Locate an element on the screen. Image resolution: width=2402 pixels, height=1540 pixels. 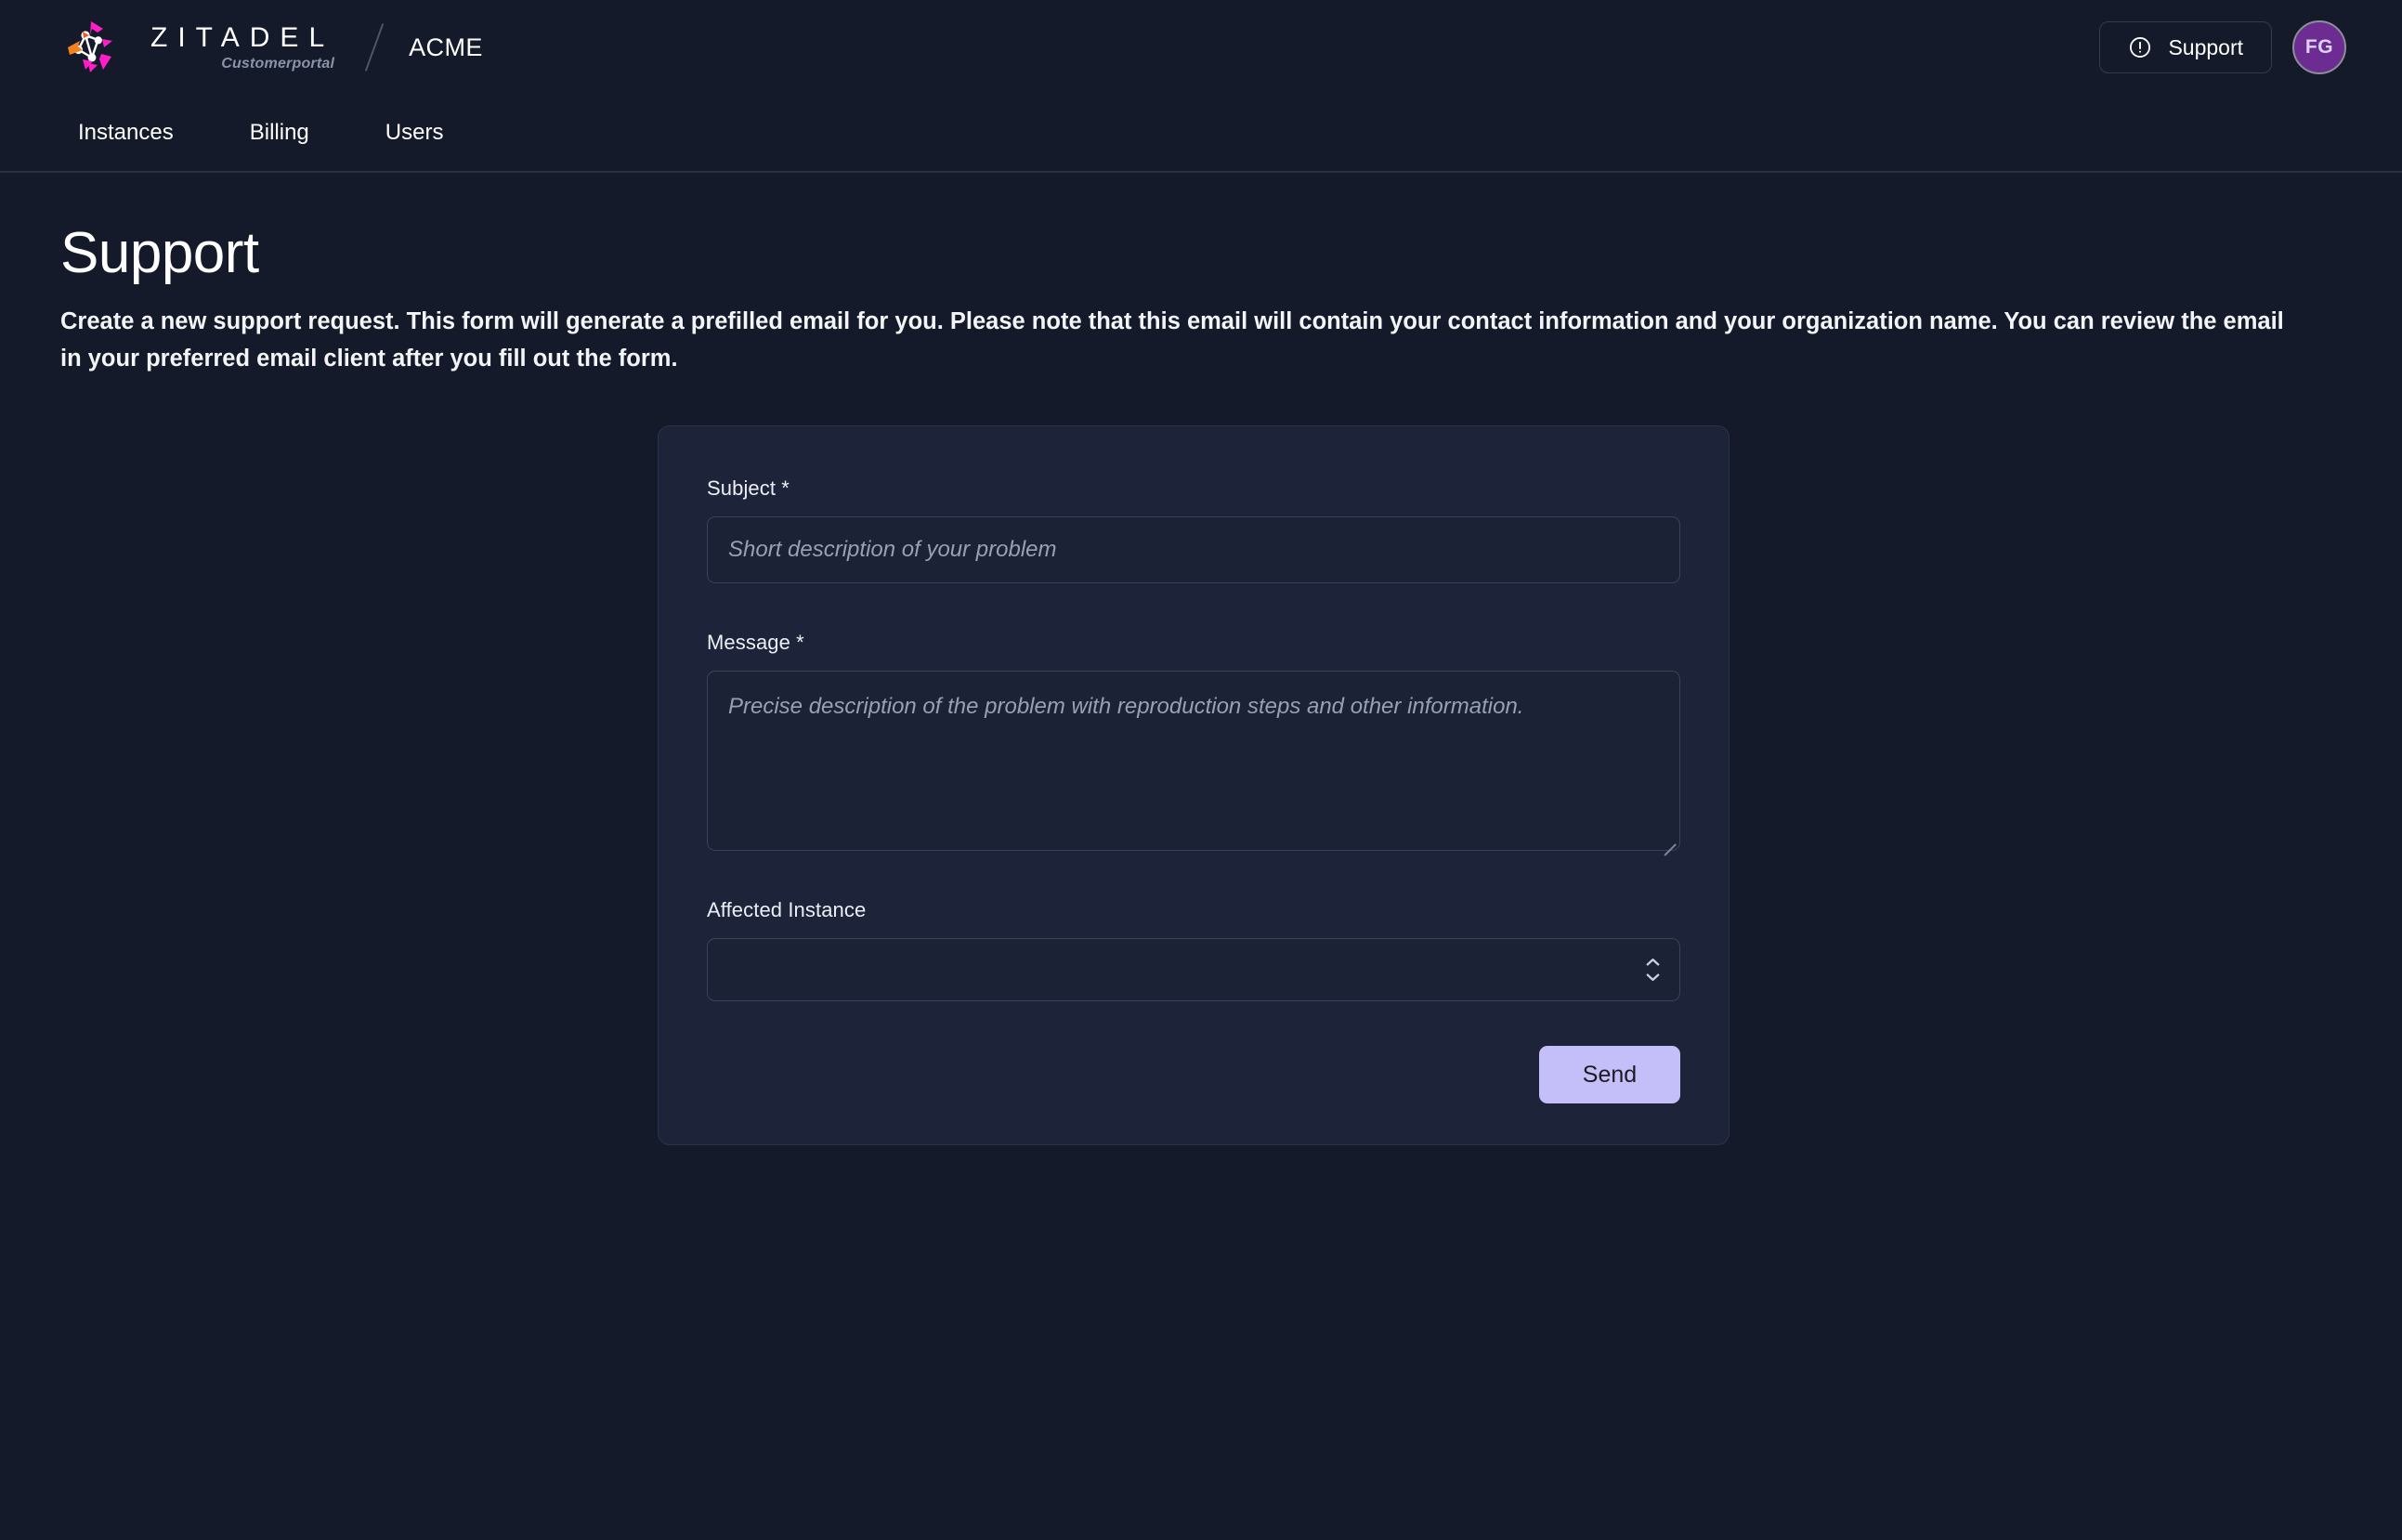
support-button: Support is located at coordinates (2185, 47).